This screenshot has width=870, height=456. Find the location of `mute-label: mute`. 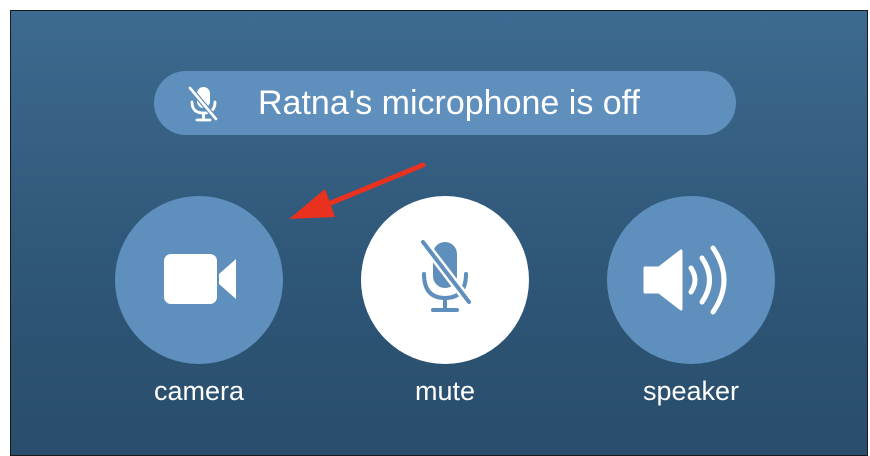

mute-label: mute is located at coordinates (445, 391).